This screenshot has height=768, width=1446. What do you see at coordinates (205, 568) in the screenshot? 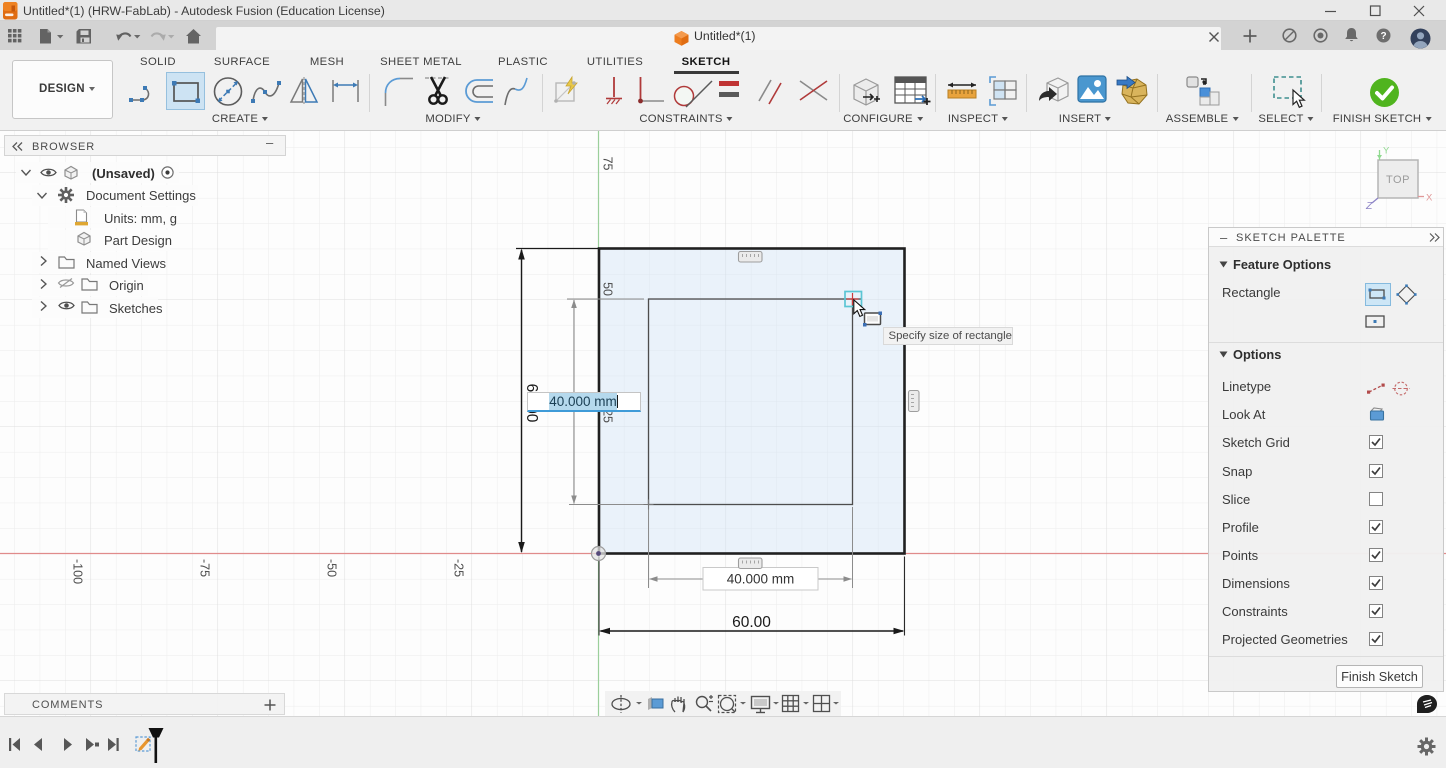
I see `svg-text: -75` at bounding box center [205, 568].